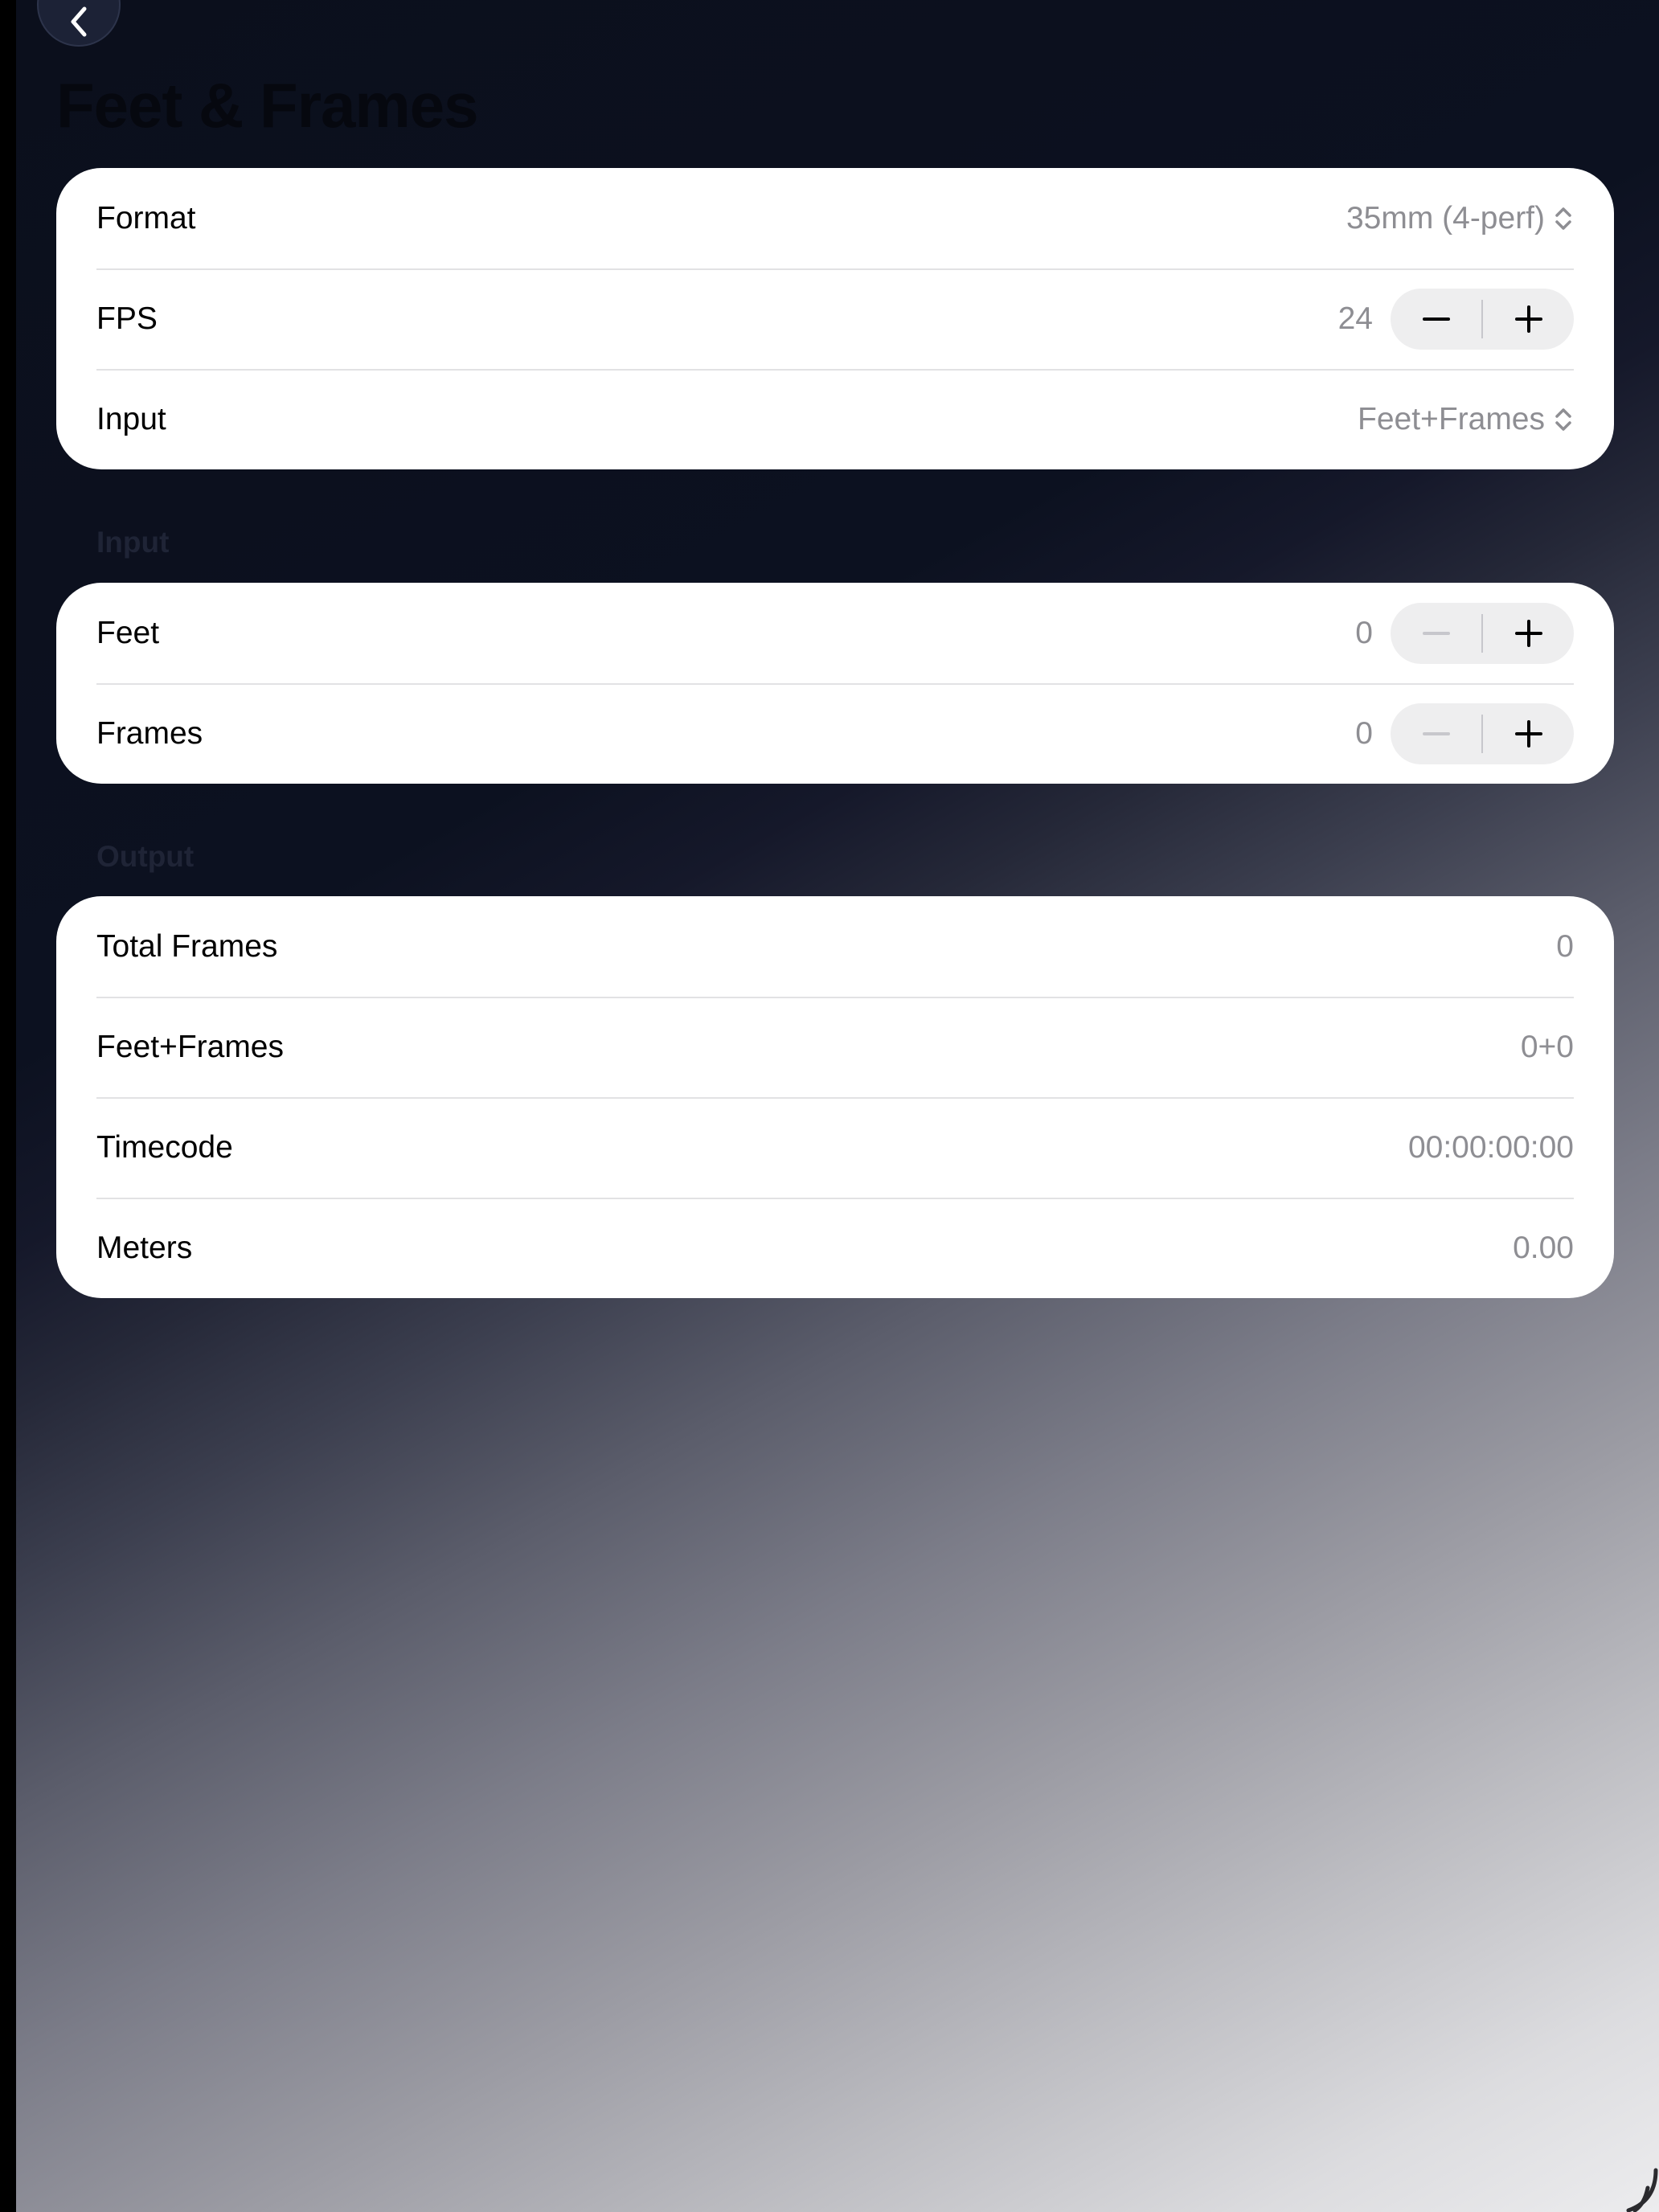 This screenshot has height=2212, width=1659. I want to click on format-row: Format 35mm (4-perf), so click(835, 218).